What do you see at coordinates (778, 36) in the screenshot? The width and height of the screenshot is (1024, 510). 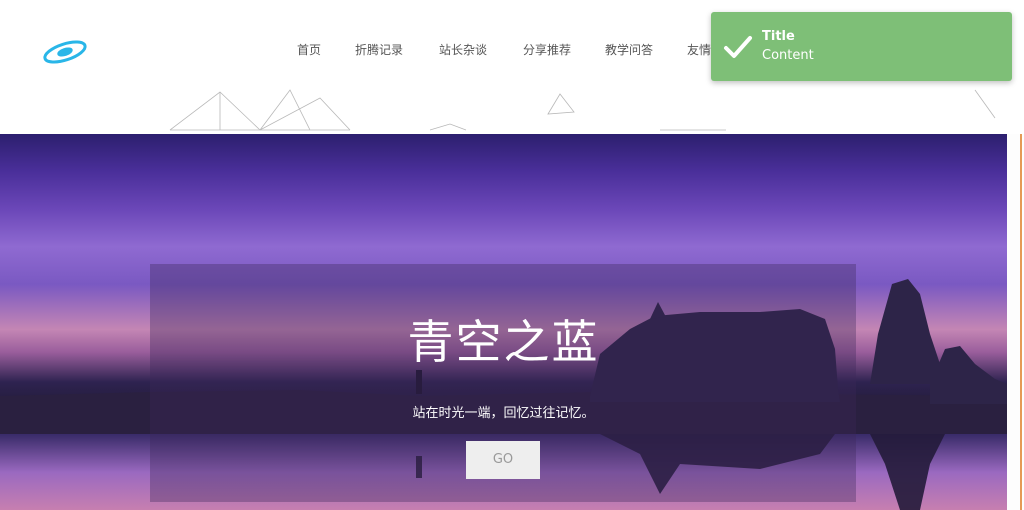 I see `toast-title: Title` at bounding box center [778, 36].